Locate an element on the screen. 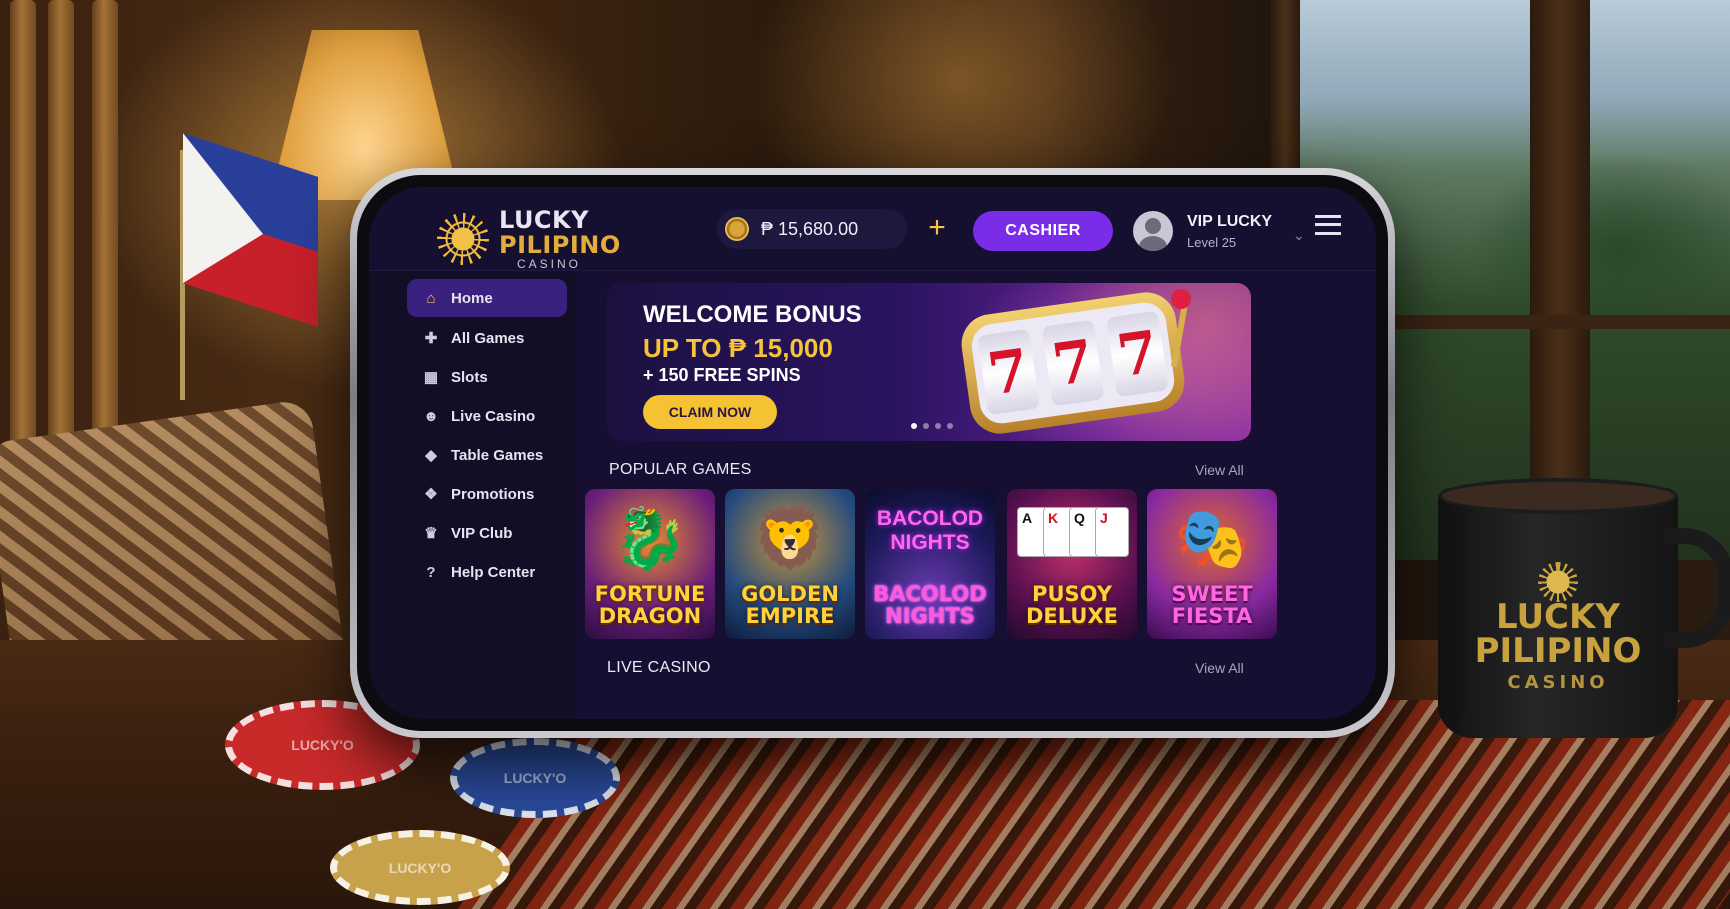  cashier-button: CASHIER is located at coordinates (1043, 231).